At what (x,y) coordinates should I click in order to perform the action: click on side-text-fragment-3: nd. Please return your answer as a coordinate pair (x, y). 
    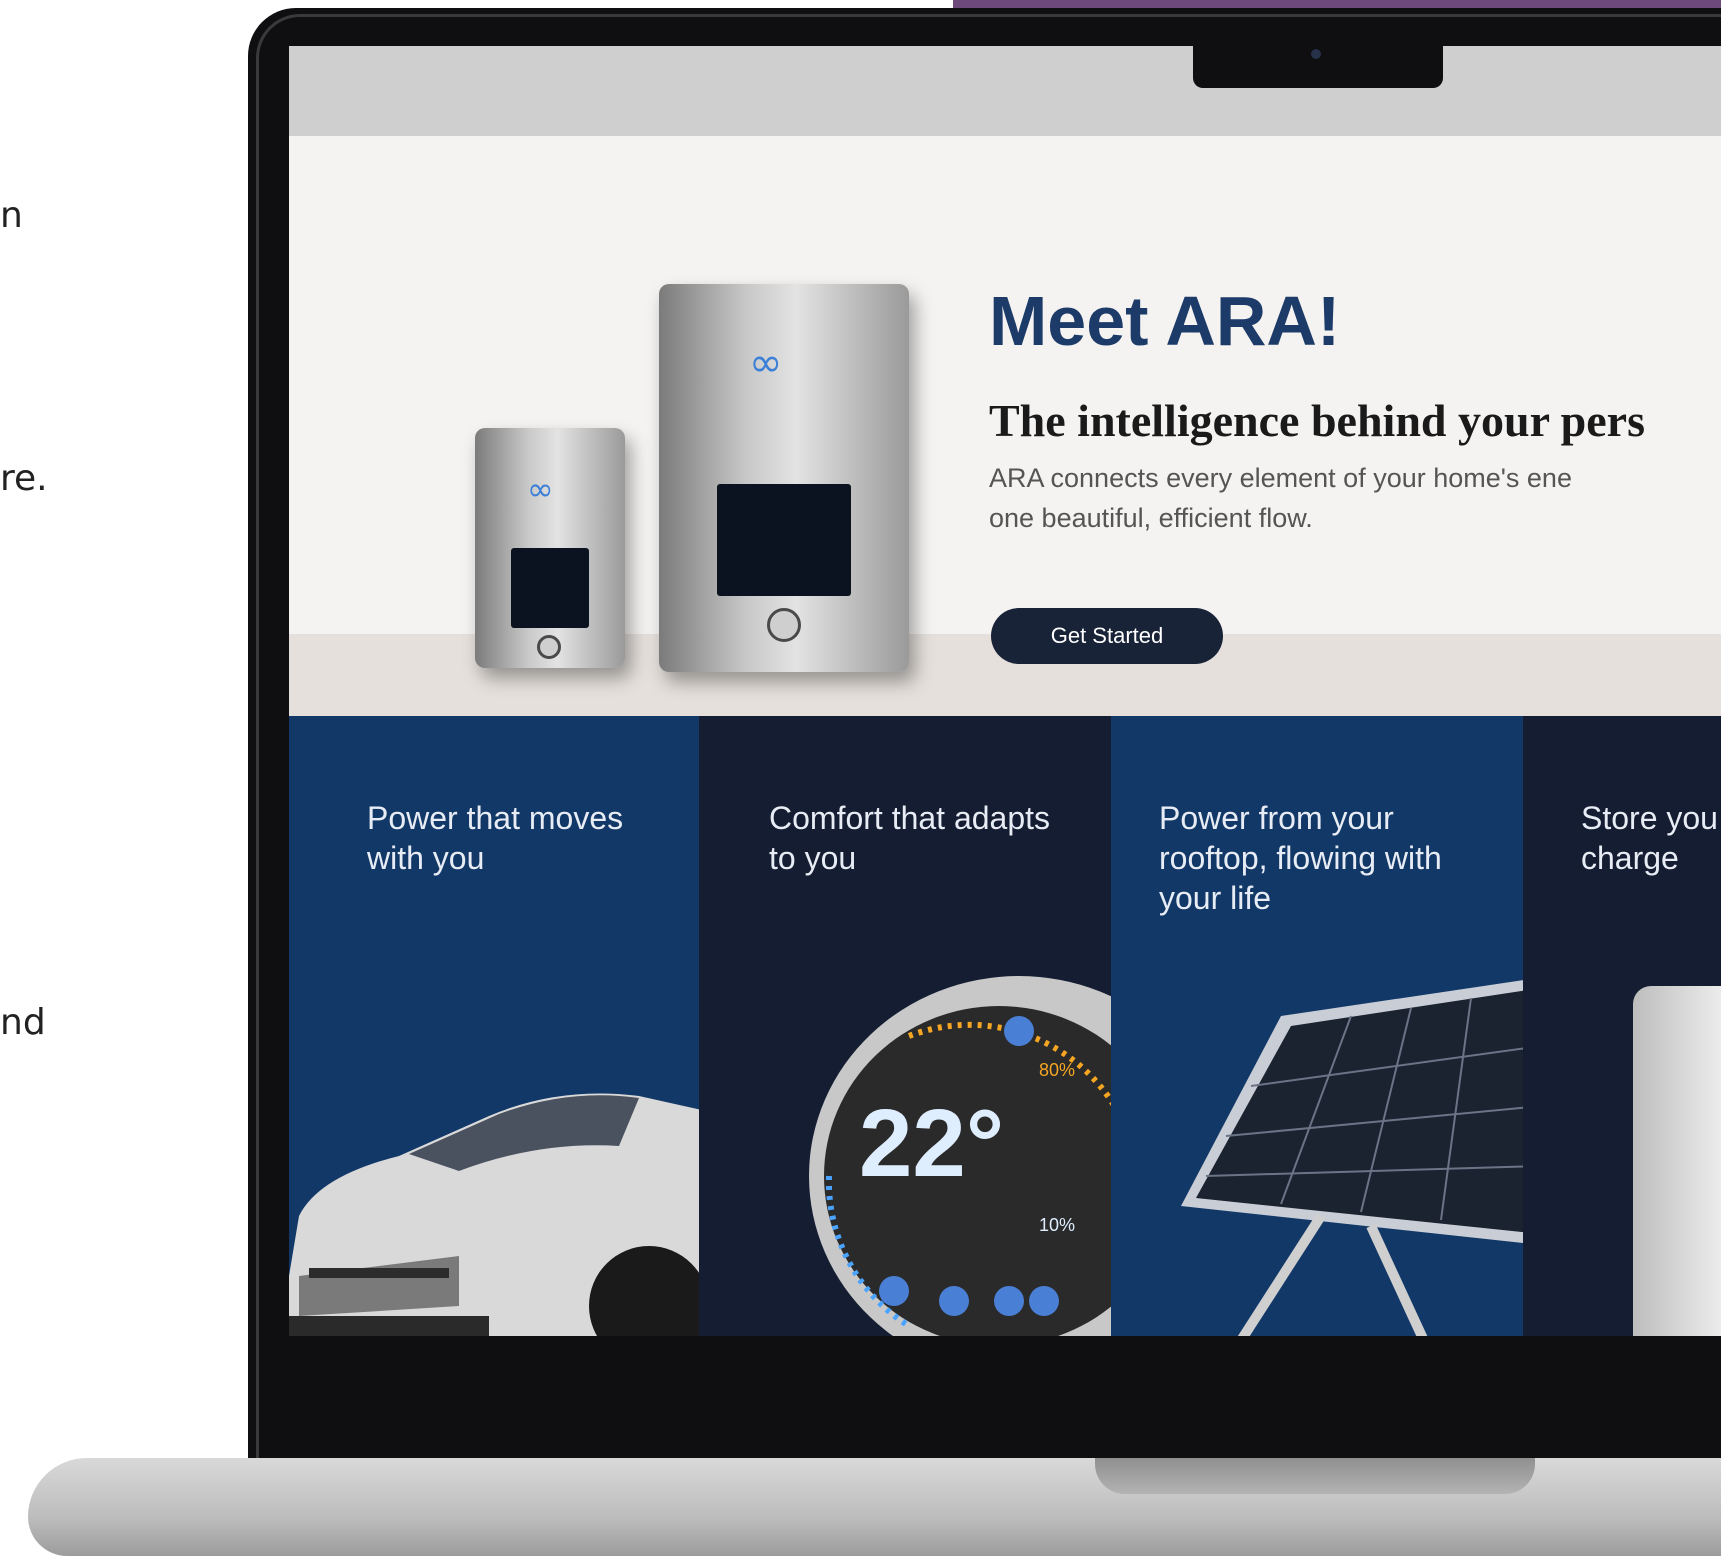
    Looking at the image, I should click on (23, 1022).